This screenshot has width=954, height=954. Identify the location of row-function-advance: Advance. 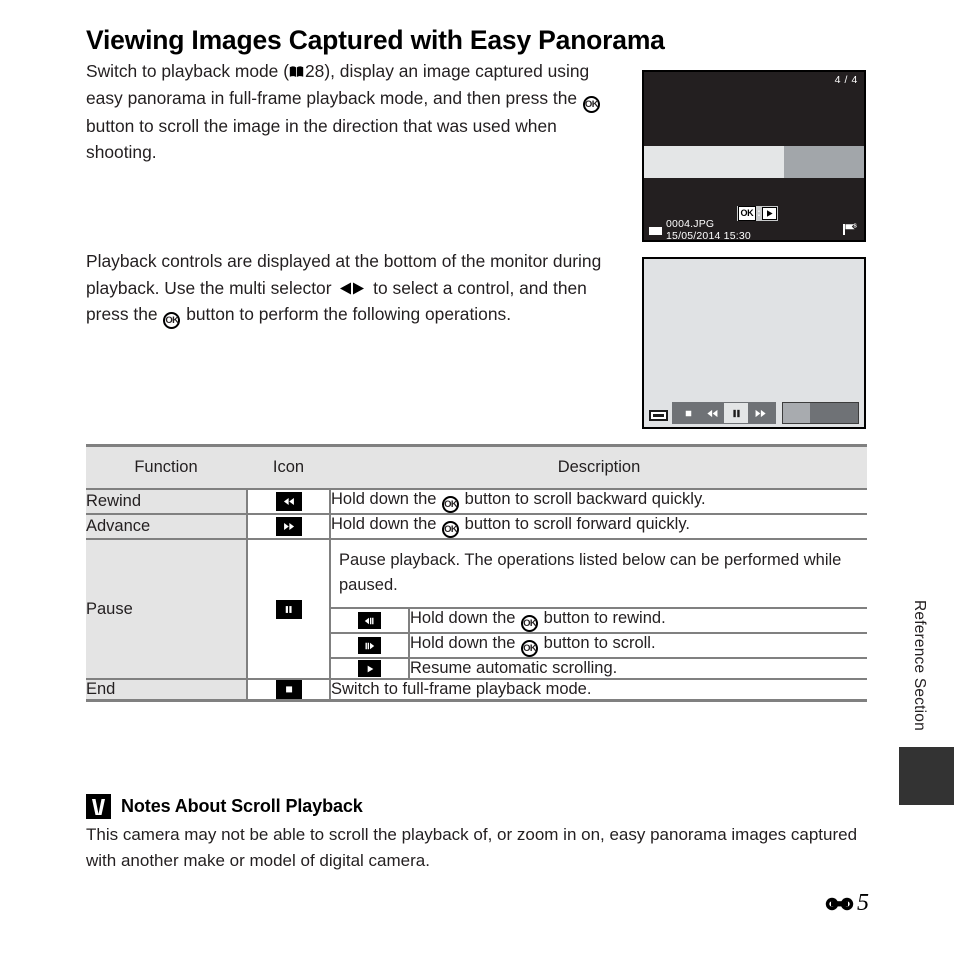
(166, 526).